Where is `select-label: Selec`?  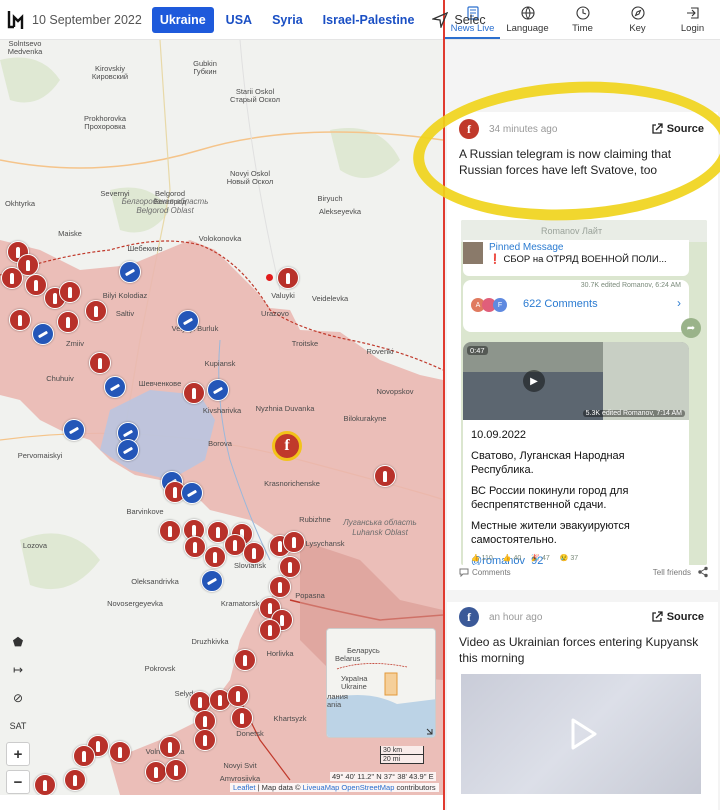 select-label: Selec is located at coordinates (470, 19).